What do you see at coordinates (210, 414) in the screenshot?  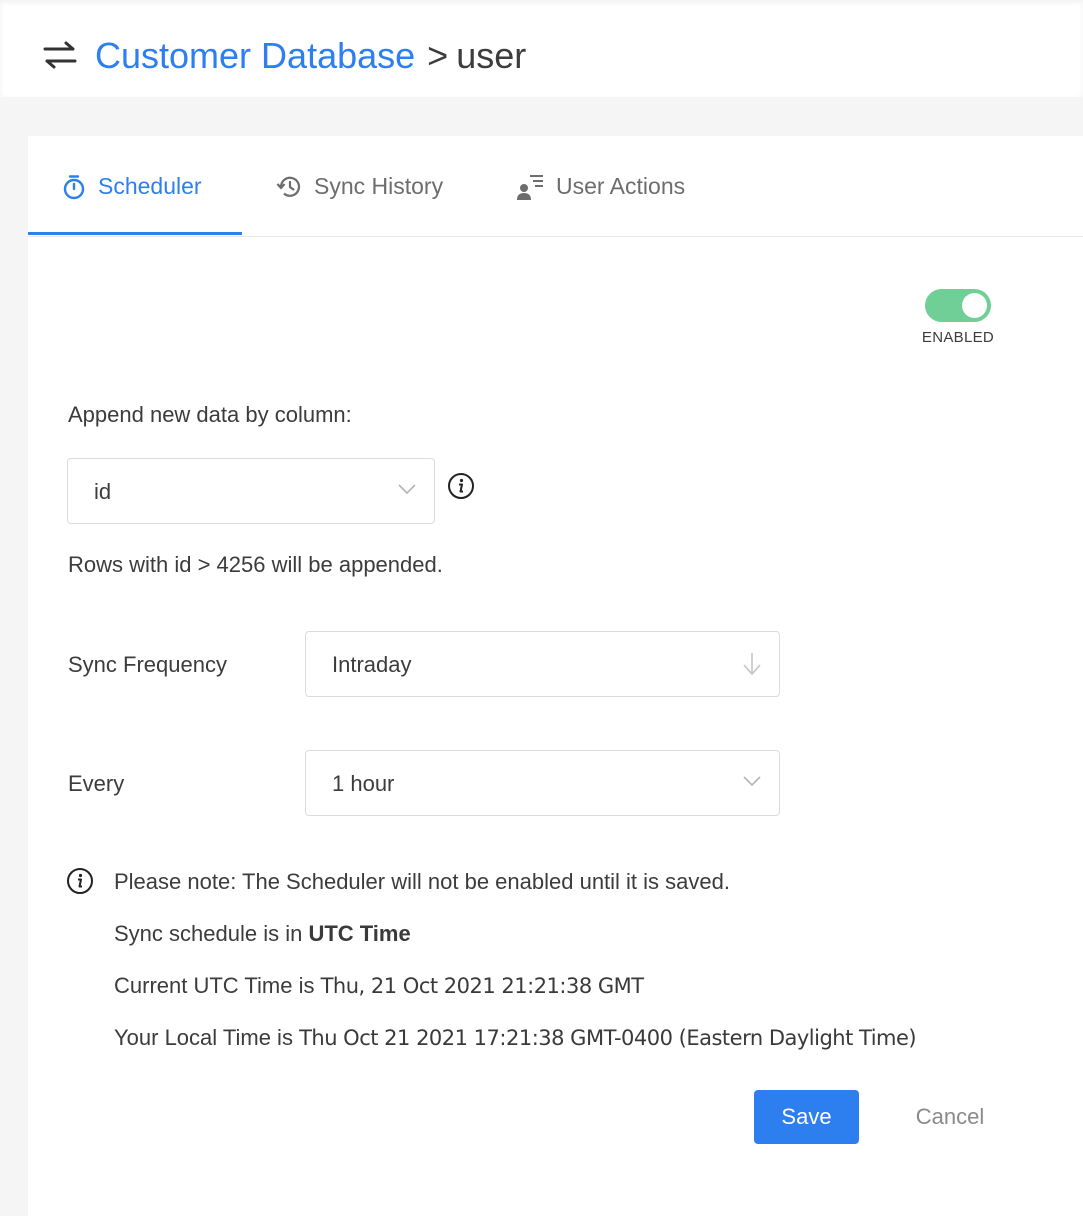 I see `append-column-label: Append new data by column:` at bounding box center [210, 414].